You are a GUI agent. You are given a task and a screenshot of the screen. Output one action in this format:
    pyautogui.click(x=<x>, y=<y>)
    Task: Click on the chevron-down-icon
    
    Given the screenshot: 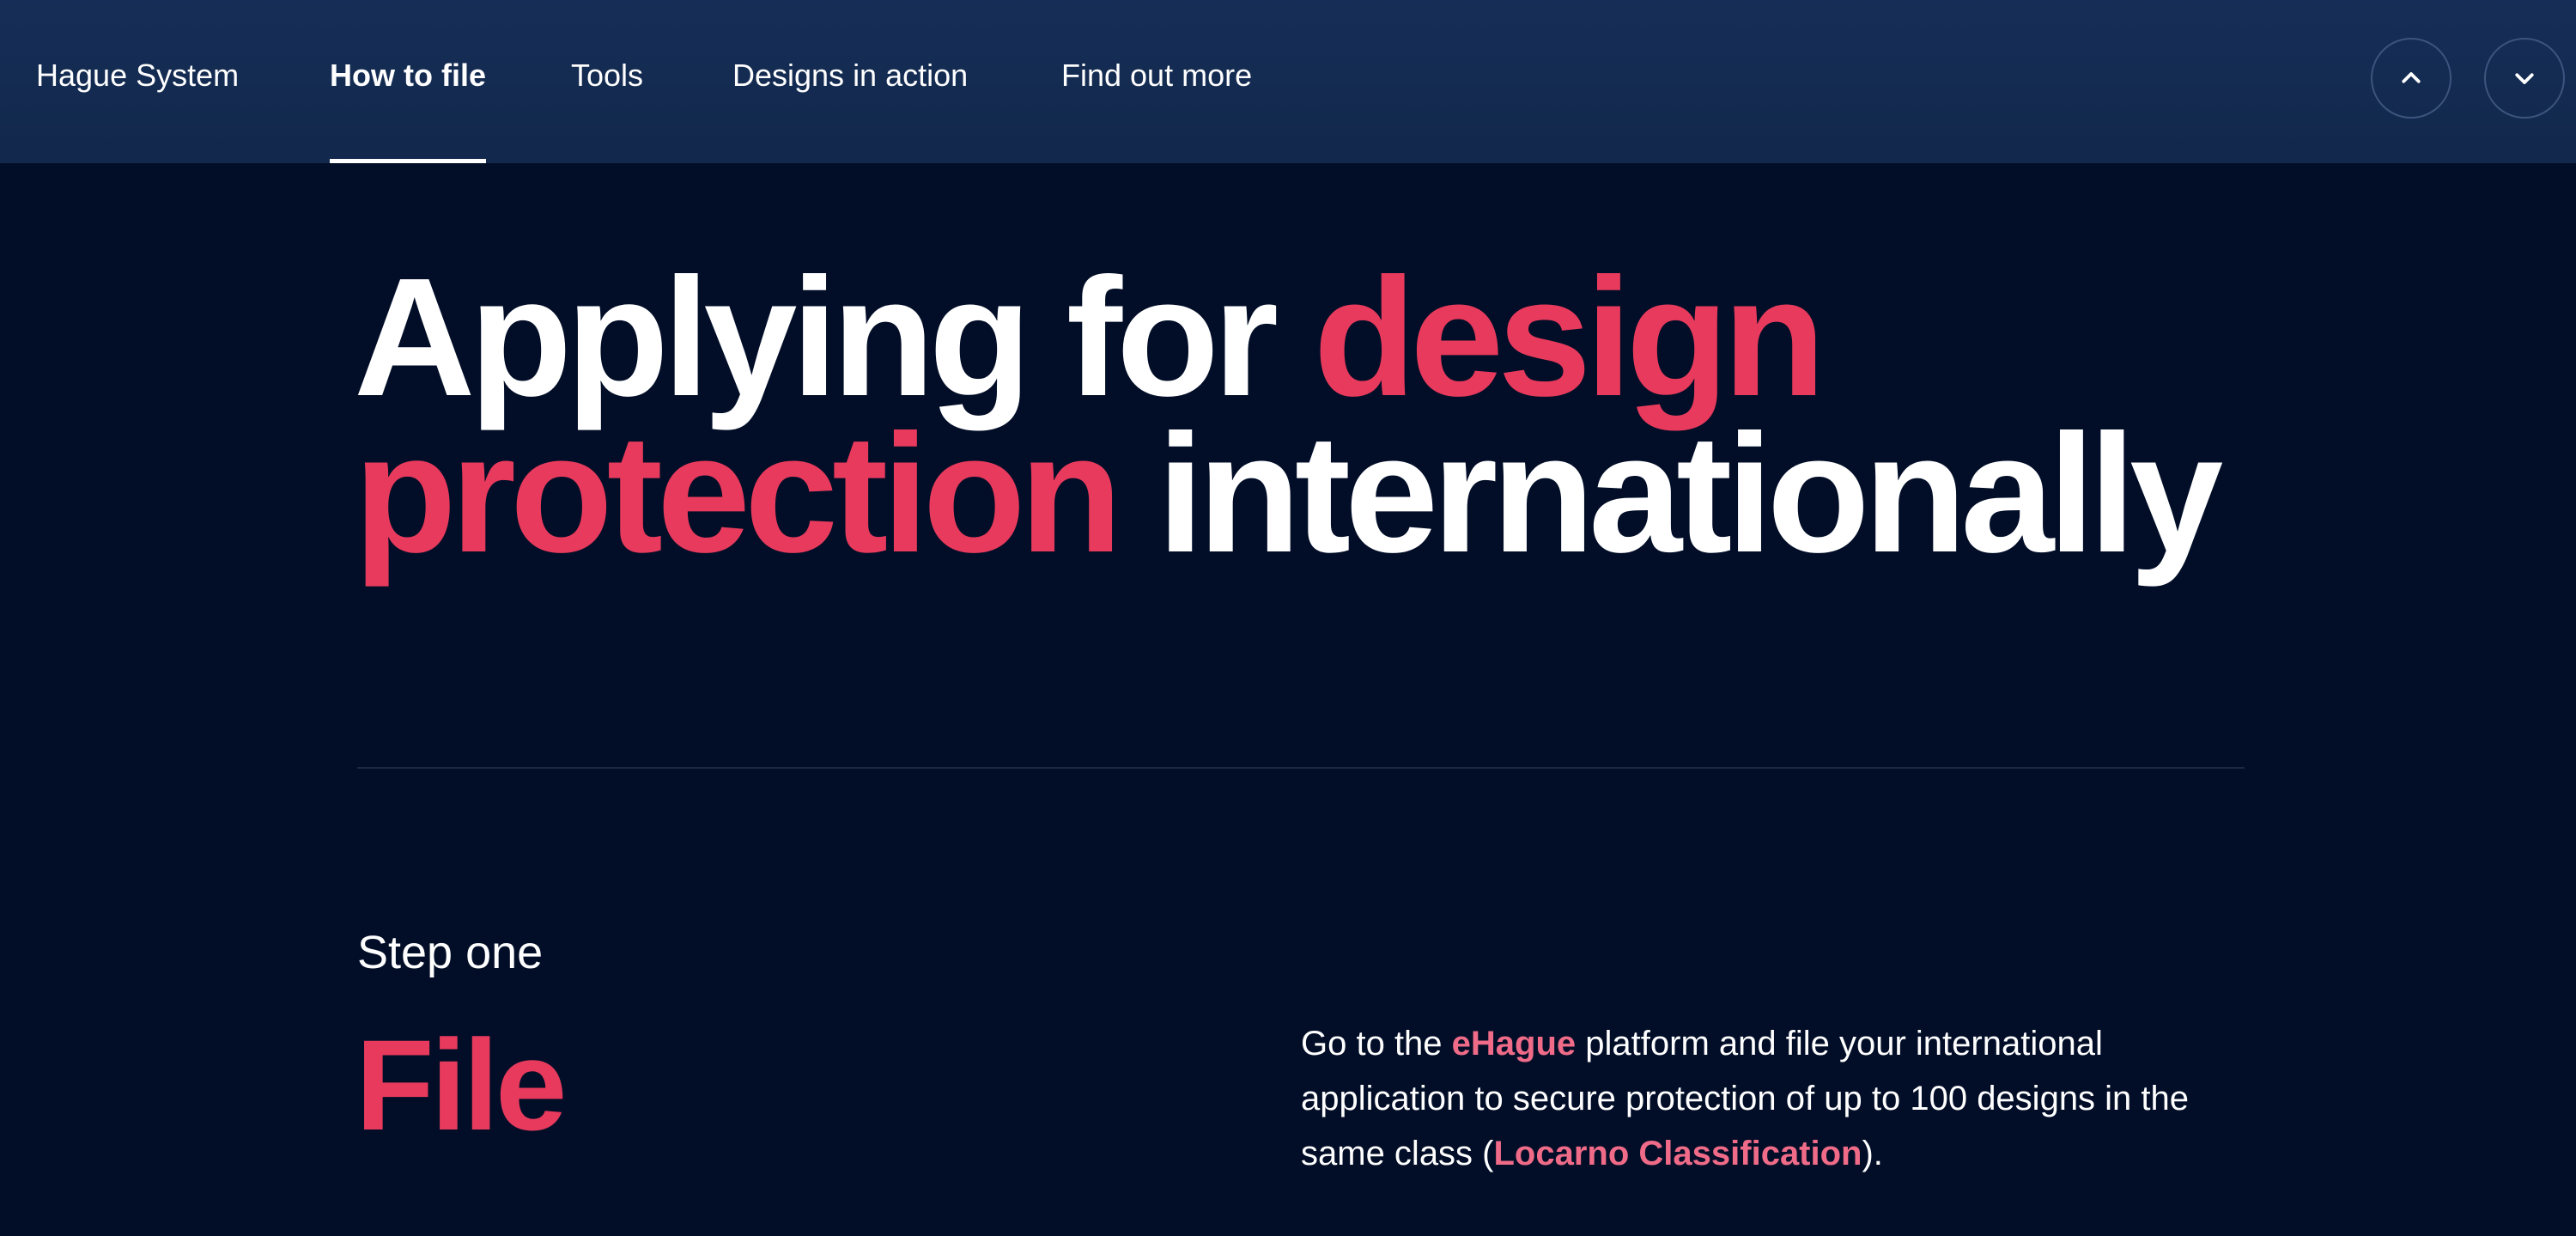 What is the action you would take?
    pyautogui.click(x=2524, y=78)
    